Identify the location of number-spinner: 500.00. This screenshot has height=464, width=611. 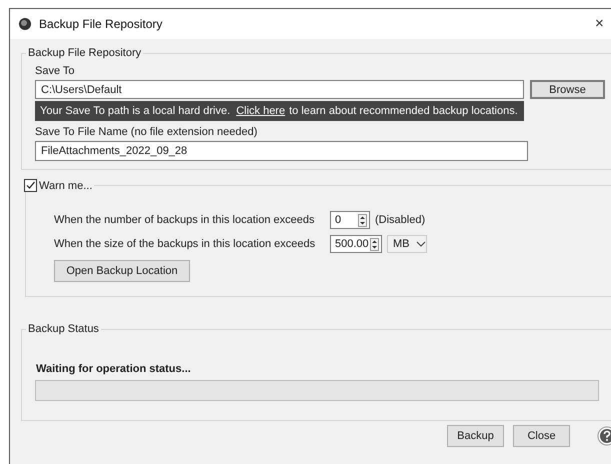
(356, 244).